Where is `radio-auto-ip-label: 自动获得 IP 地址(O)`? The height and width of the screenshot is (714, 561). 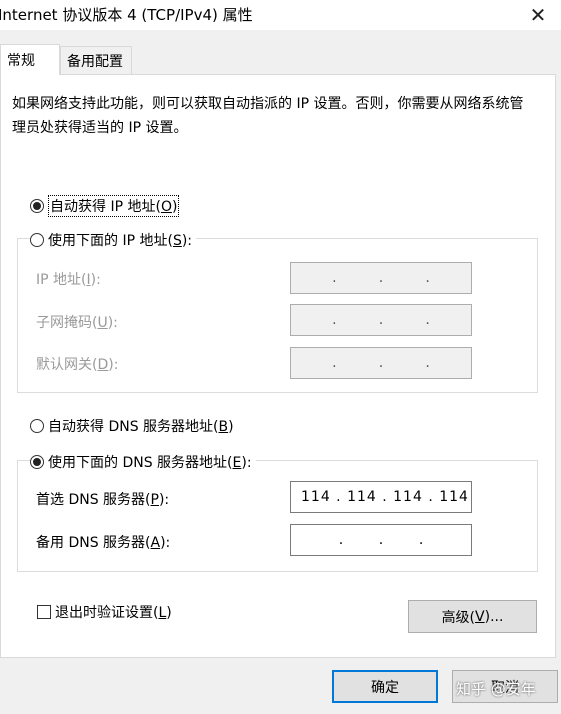
radio-auto-ip-label: 自动获得 IP 地址(O) is located at coordinates (114, 206).